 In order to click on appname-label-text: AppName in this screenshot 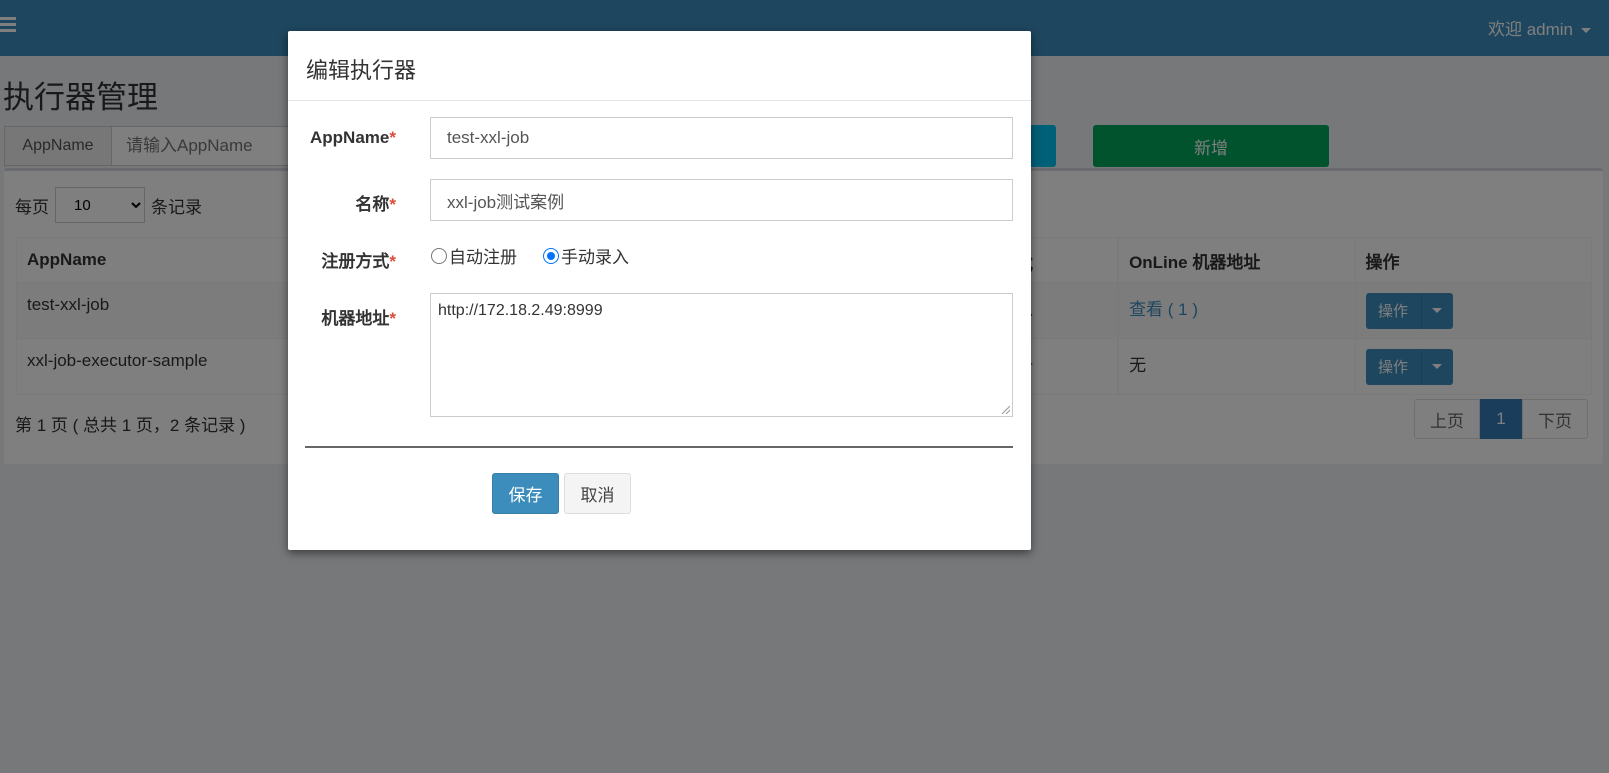, I will do `click(350, 137)`.